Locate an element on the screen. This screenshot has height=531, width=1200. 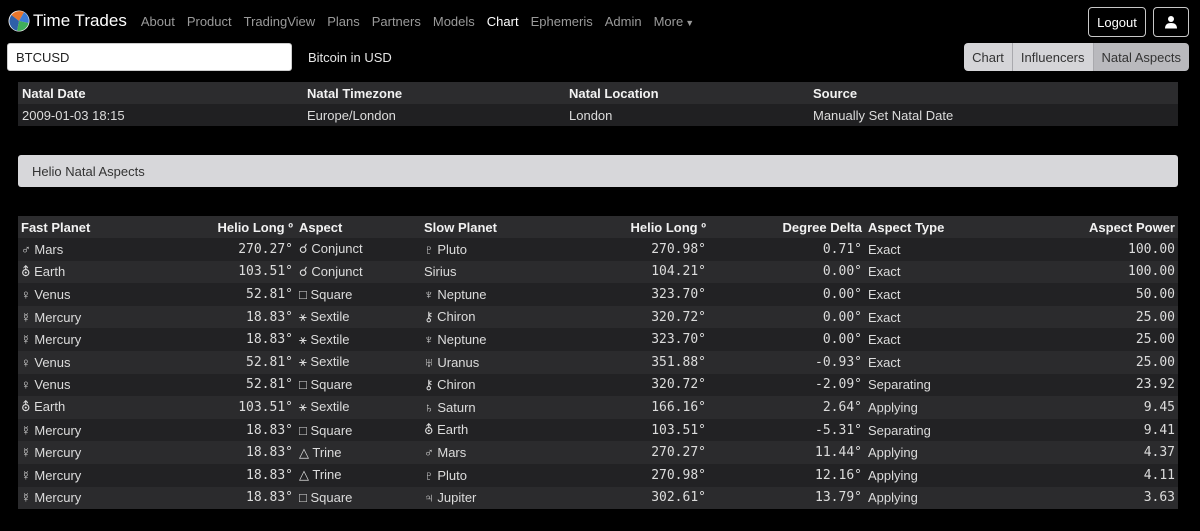
influencers-view-button: Influencers is located at coordinates (1053, 57).